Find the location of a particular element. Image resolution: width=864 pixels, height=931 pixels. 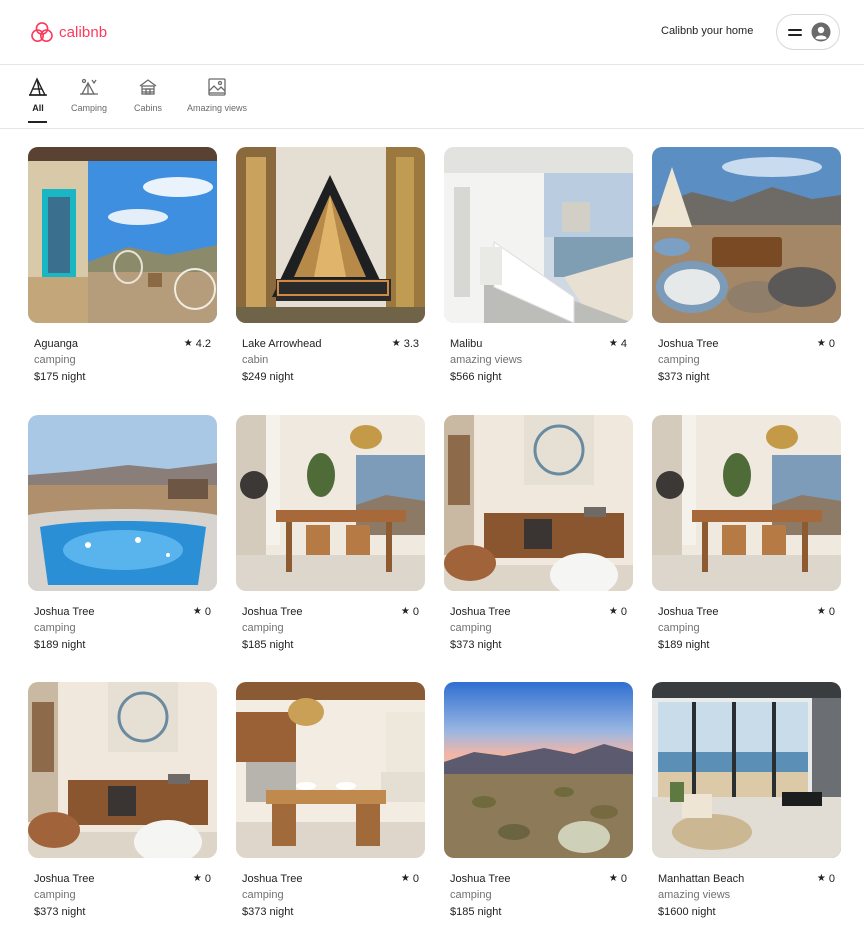

category-all: All is located at coordinates (38, 95).